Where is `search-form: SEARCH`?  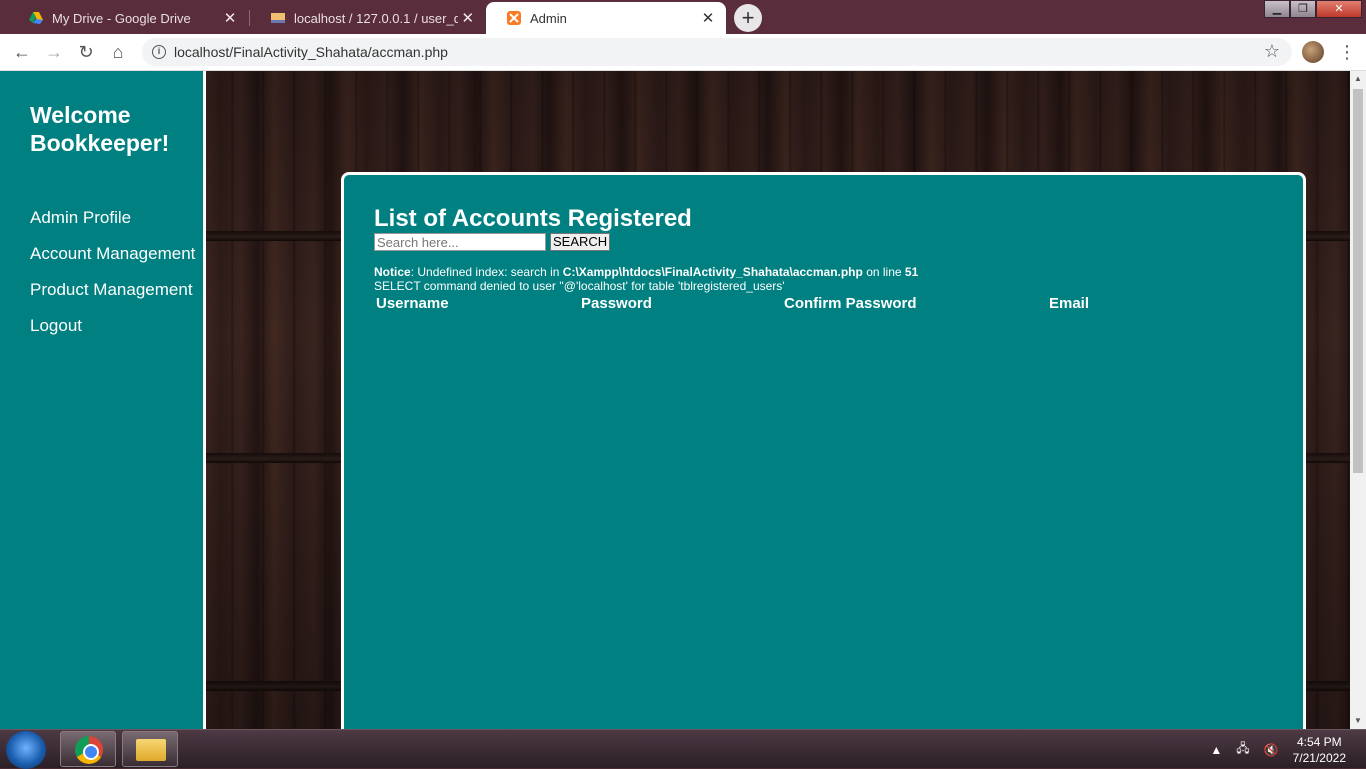 search-form: SEARCH is located at coordinates (492, 242).